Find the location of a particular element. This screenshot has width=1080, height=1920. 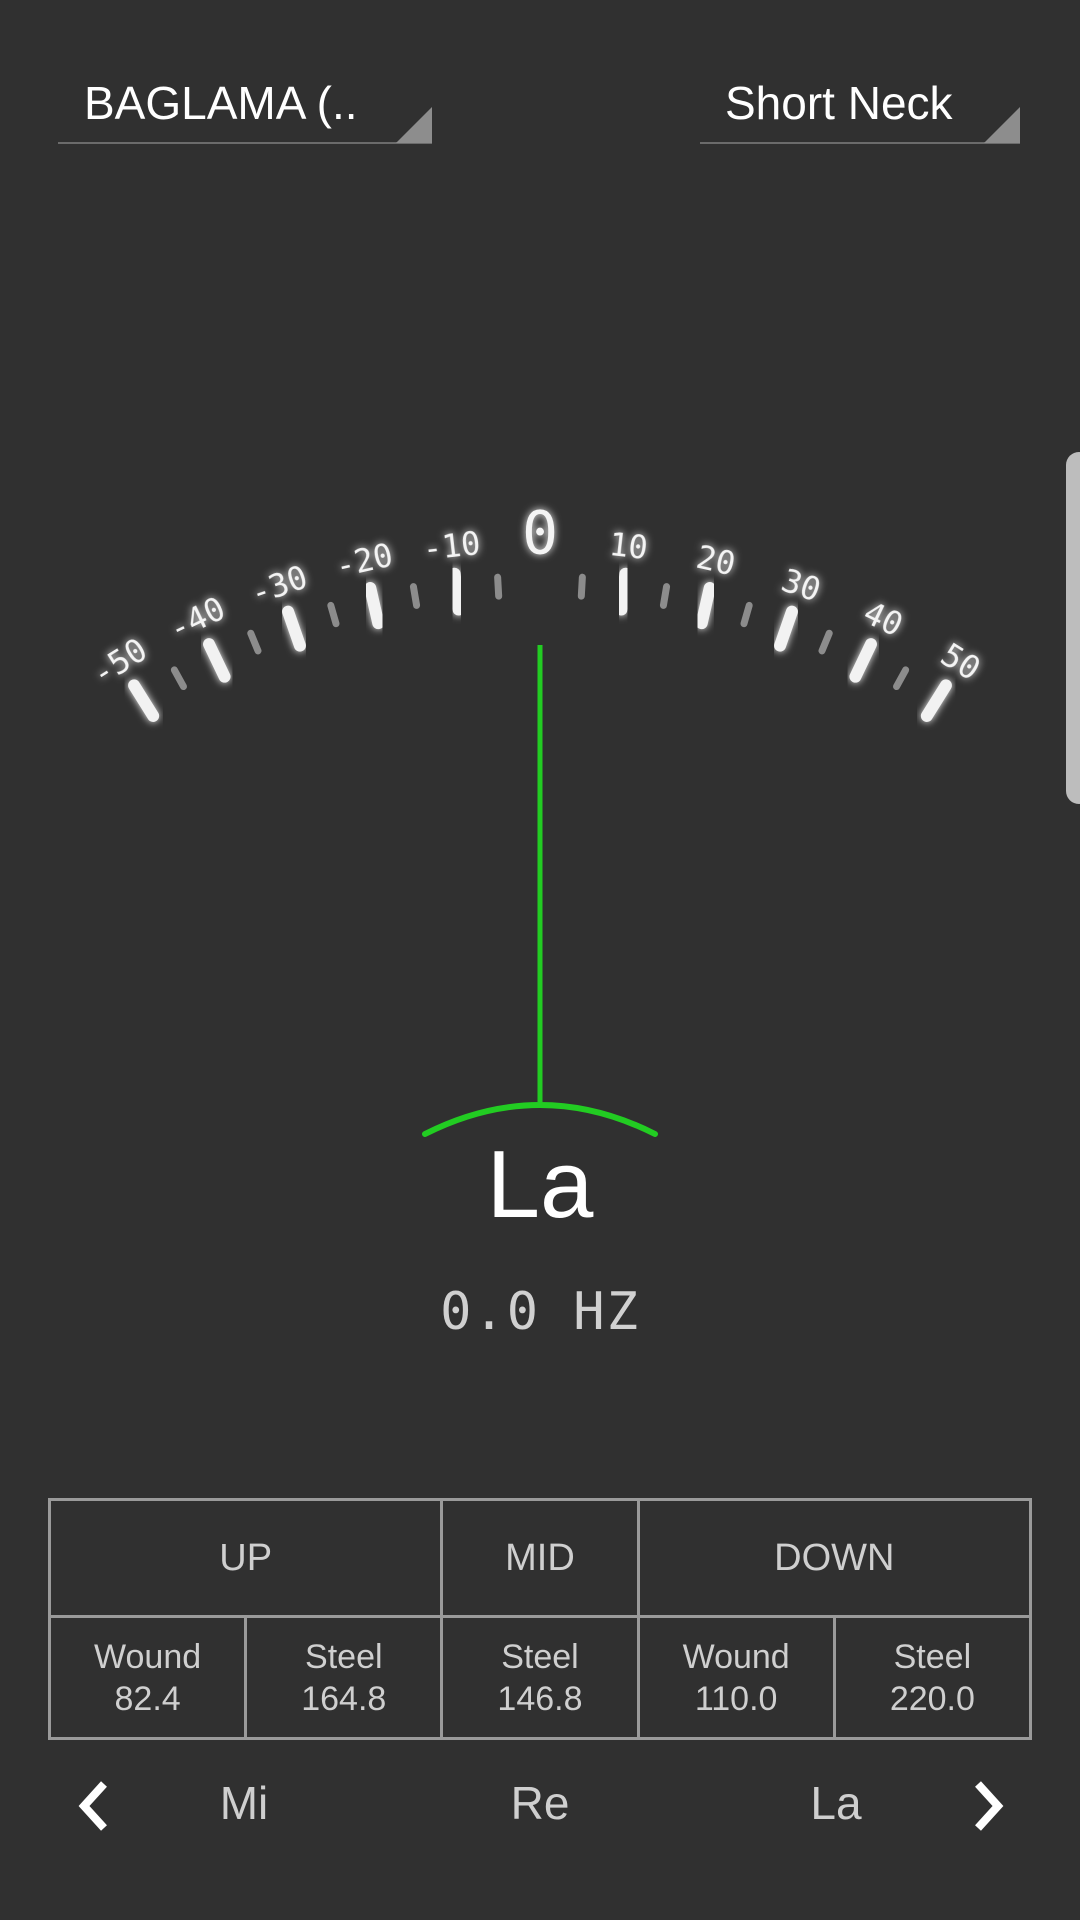

frequency-readout: 0.0 HZ is located at coordinates (540, 1312).